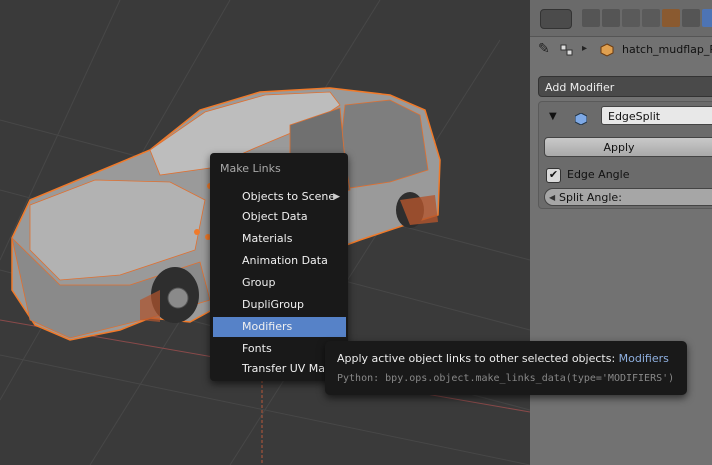 The image size is (712, 465). I want to click on menu-item-objects-to-scene: Objects to Scene ▶, so click(279, 197).